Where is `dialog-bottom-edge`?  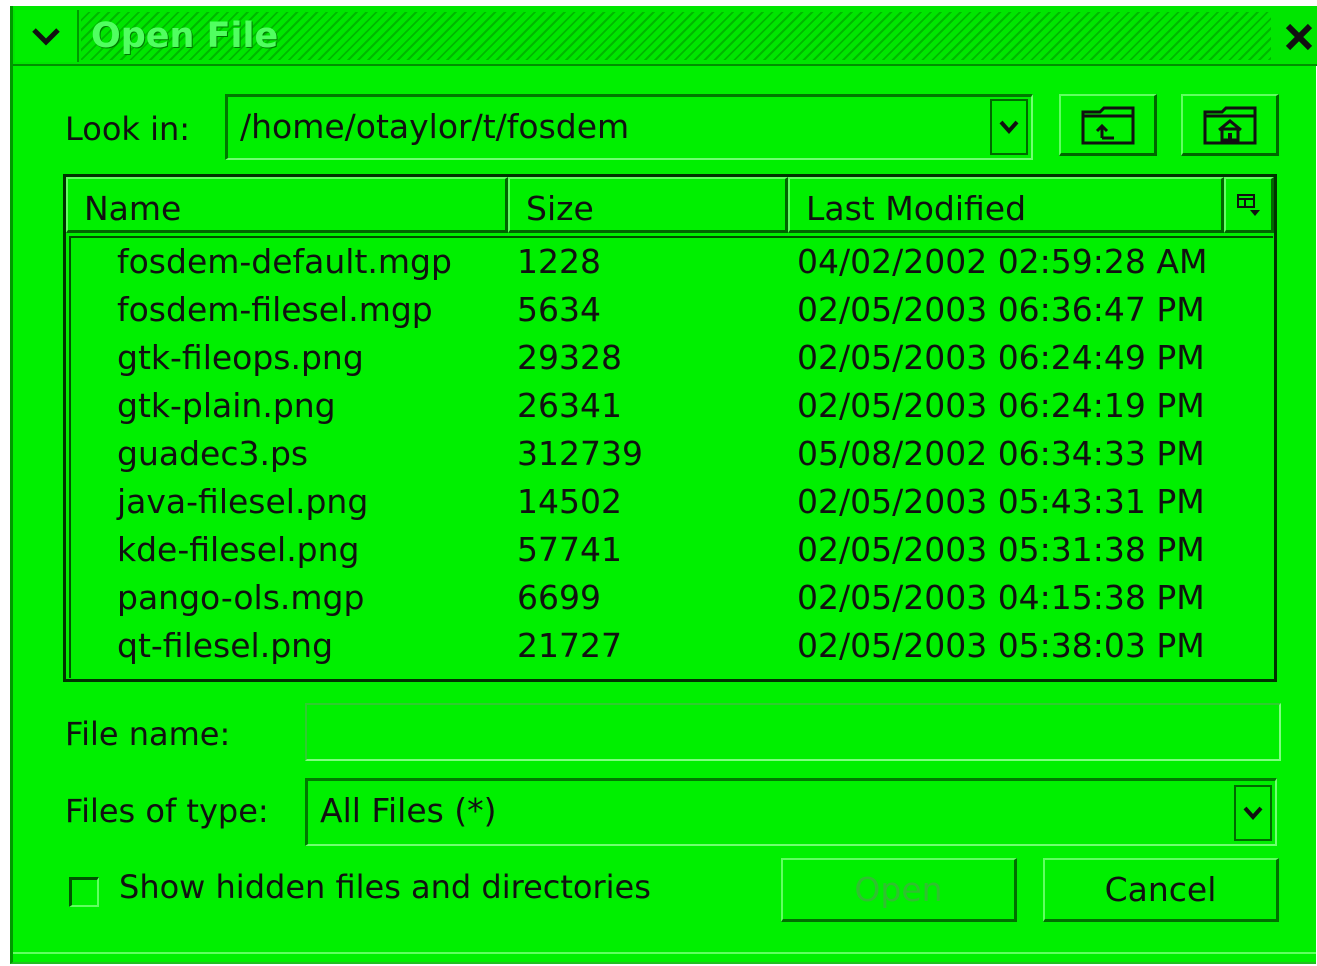 dialog-bottom-edge is located at coordinates (664, 958).